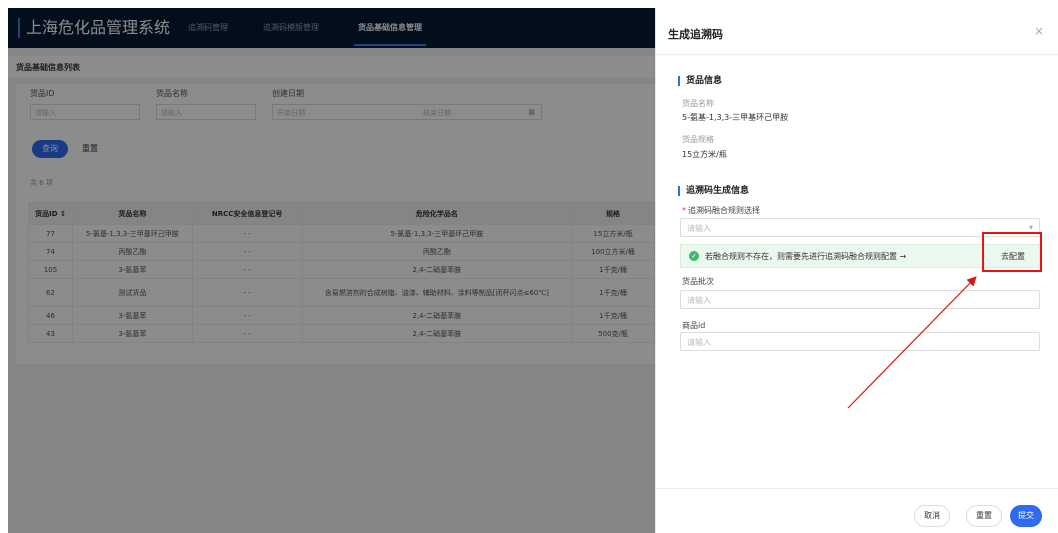 This screenshot has height=533, width=1058. I want to click on product-id-input: 请输入, so click(860, 341).